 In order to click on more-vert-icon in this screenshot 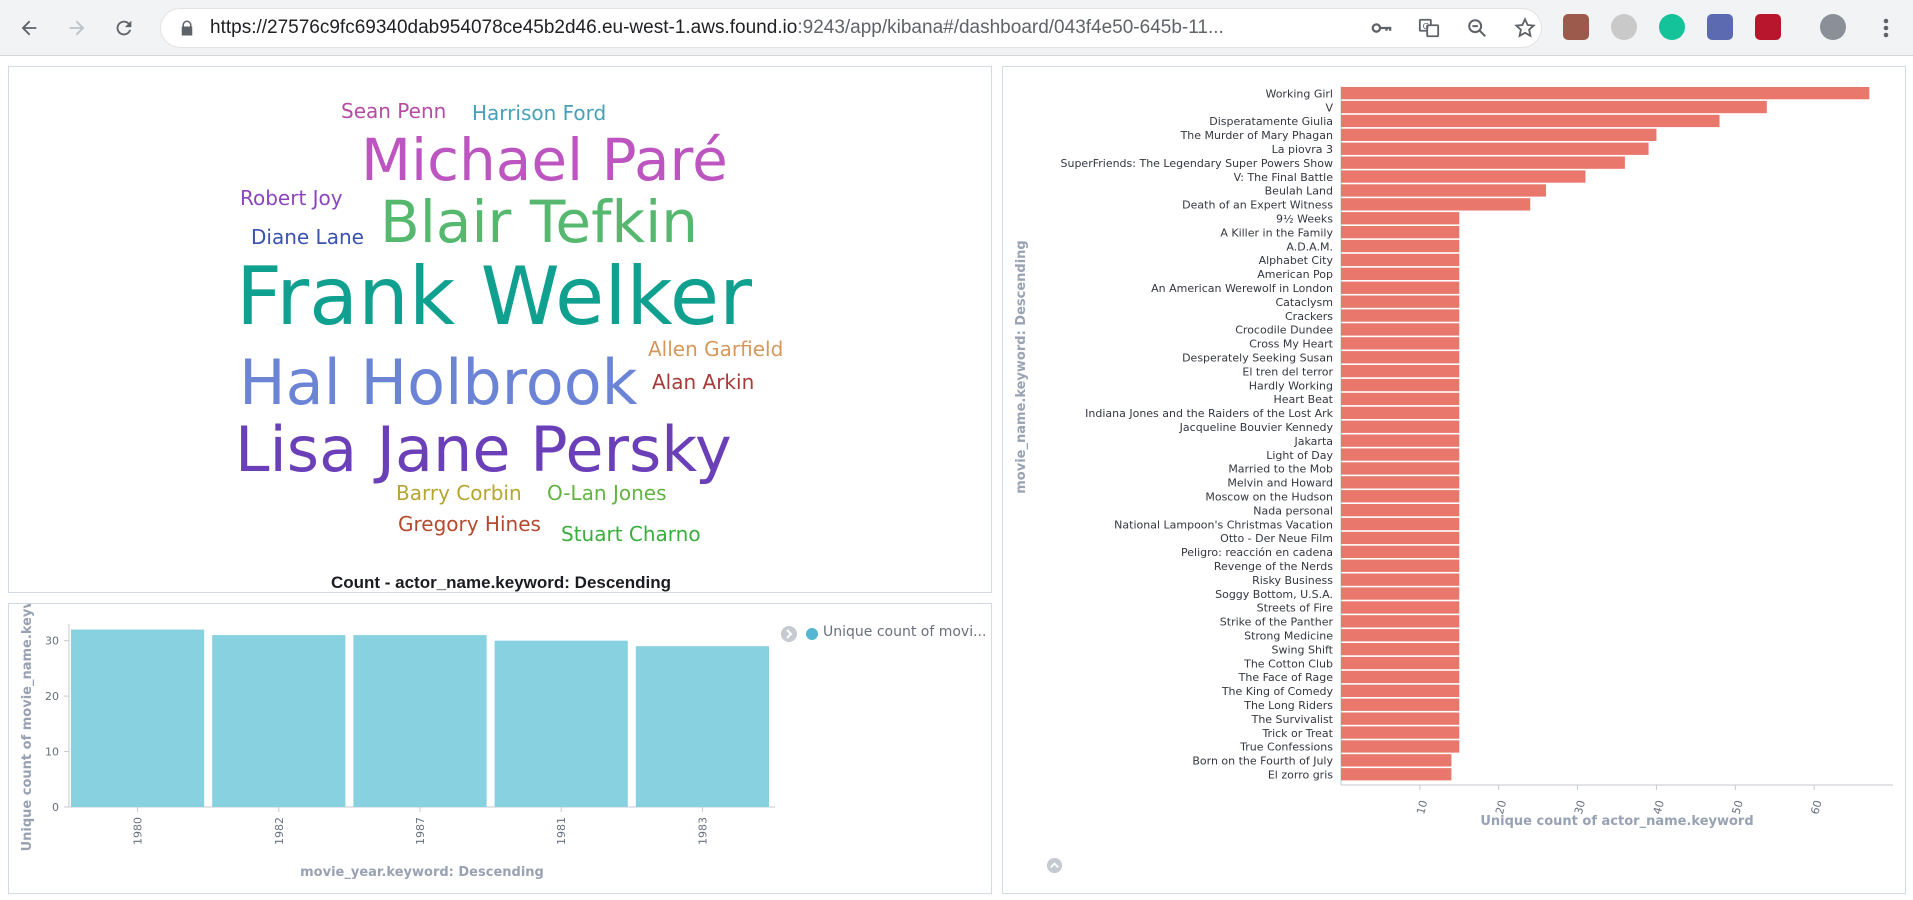, I will do `click(1886, 28)`.